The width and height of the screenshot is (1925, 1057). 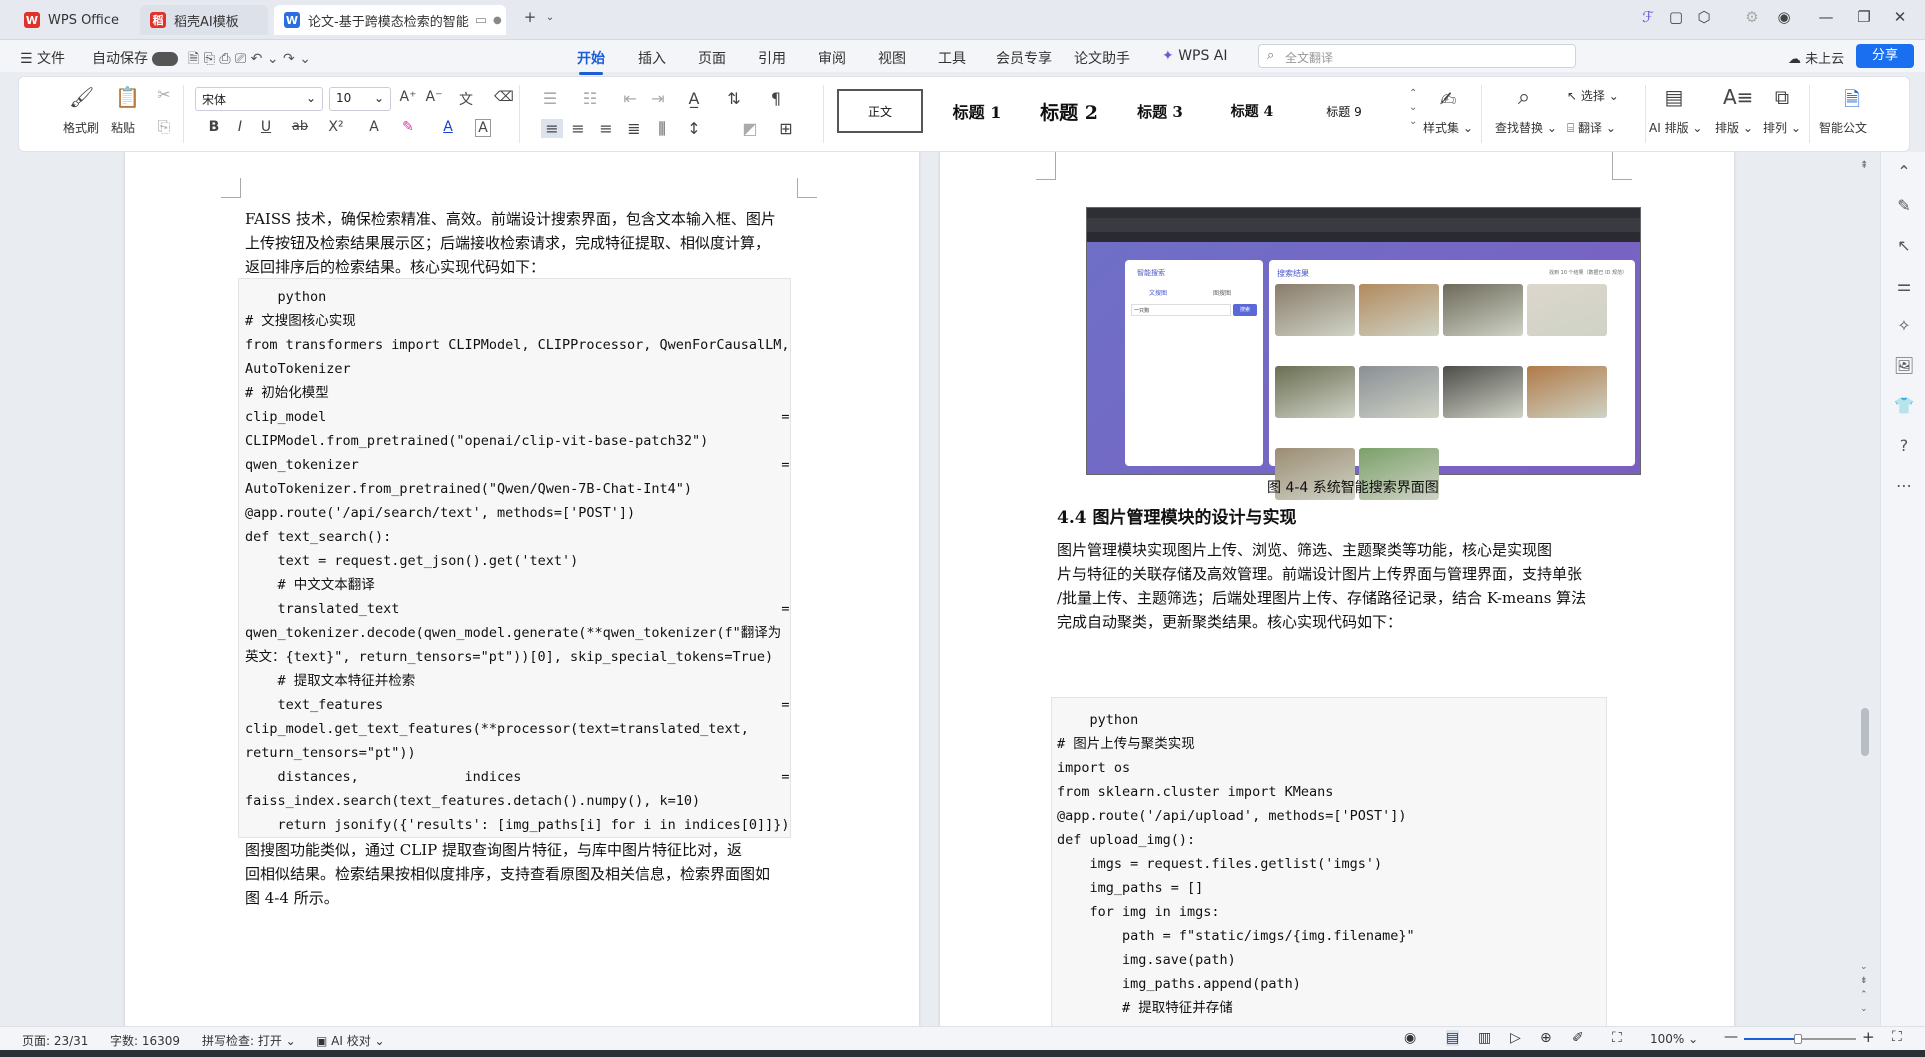 What do you see at coordinates (266, 127) in the screenshot?
I see `underline-icon: U` at bounding box center [266, 127].